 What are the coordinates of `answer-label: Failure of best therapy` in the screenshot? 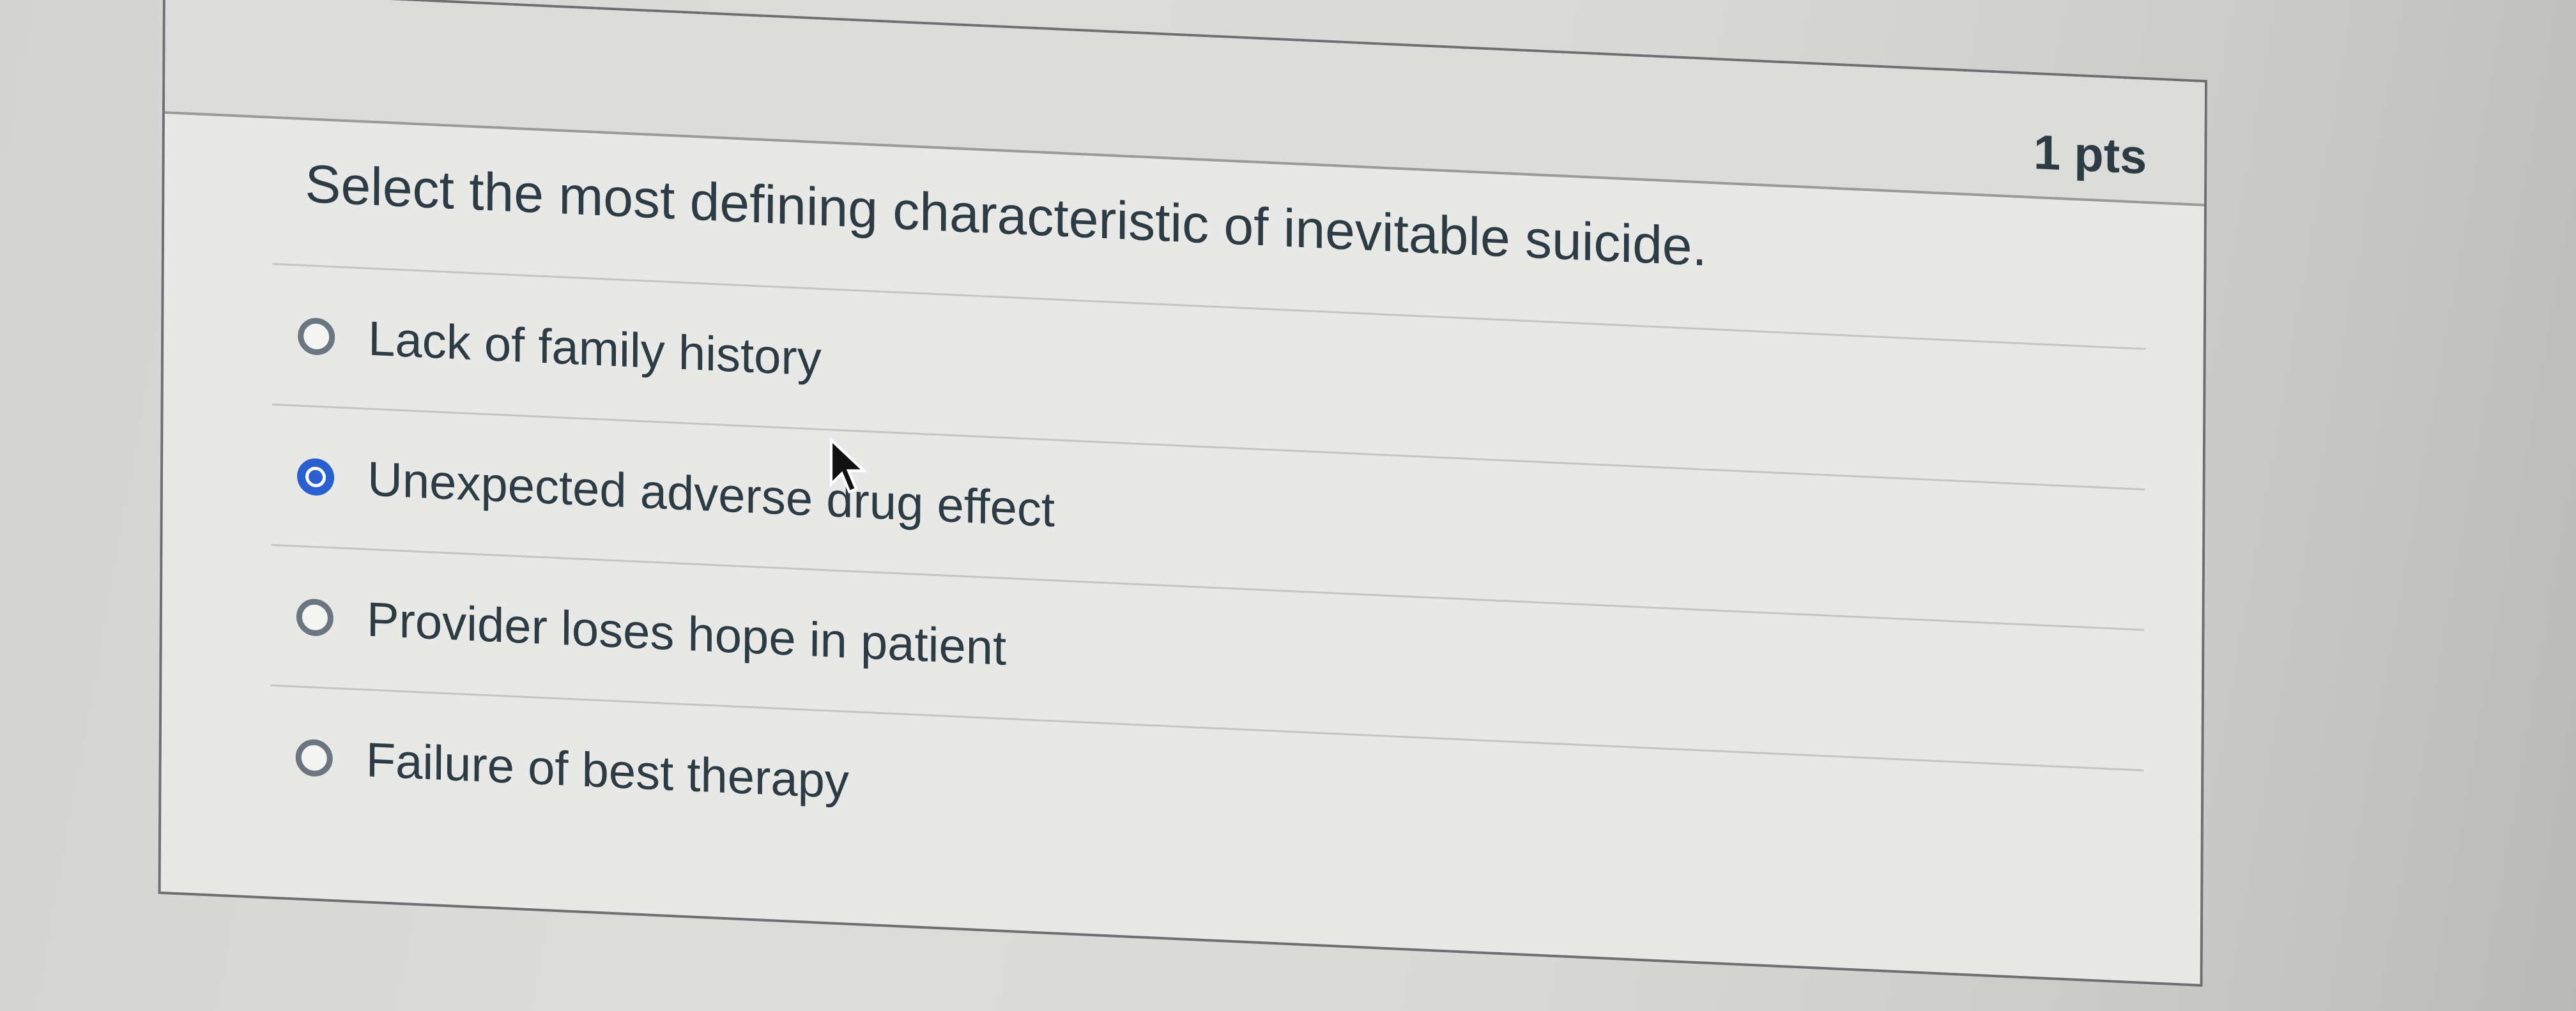 It's located at (608, 770).